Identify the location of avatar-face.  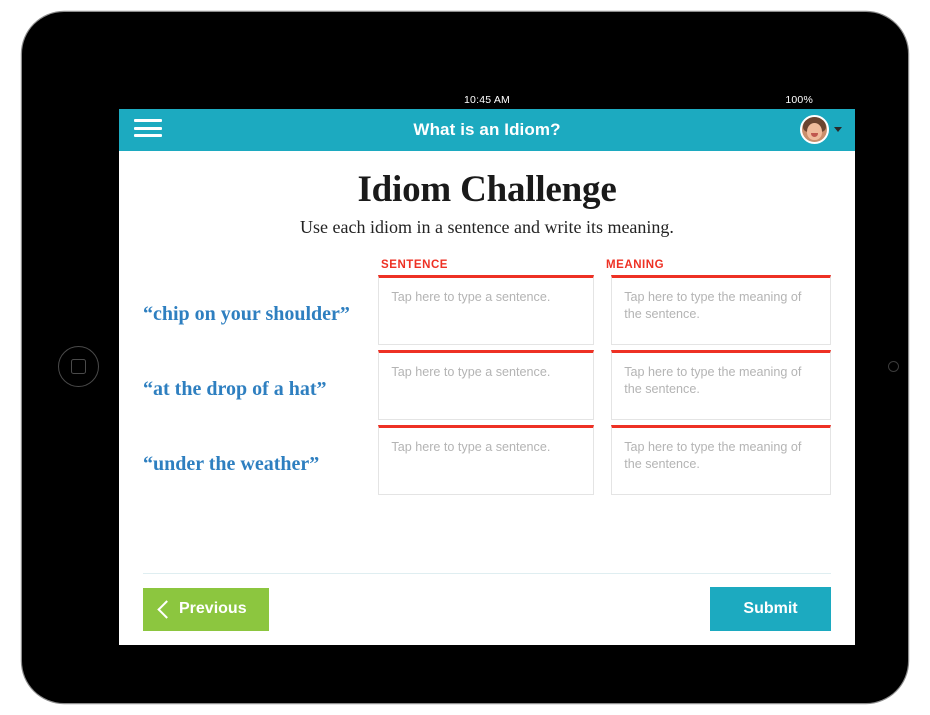
(814, 131).